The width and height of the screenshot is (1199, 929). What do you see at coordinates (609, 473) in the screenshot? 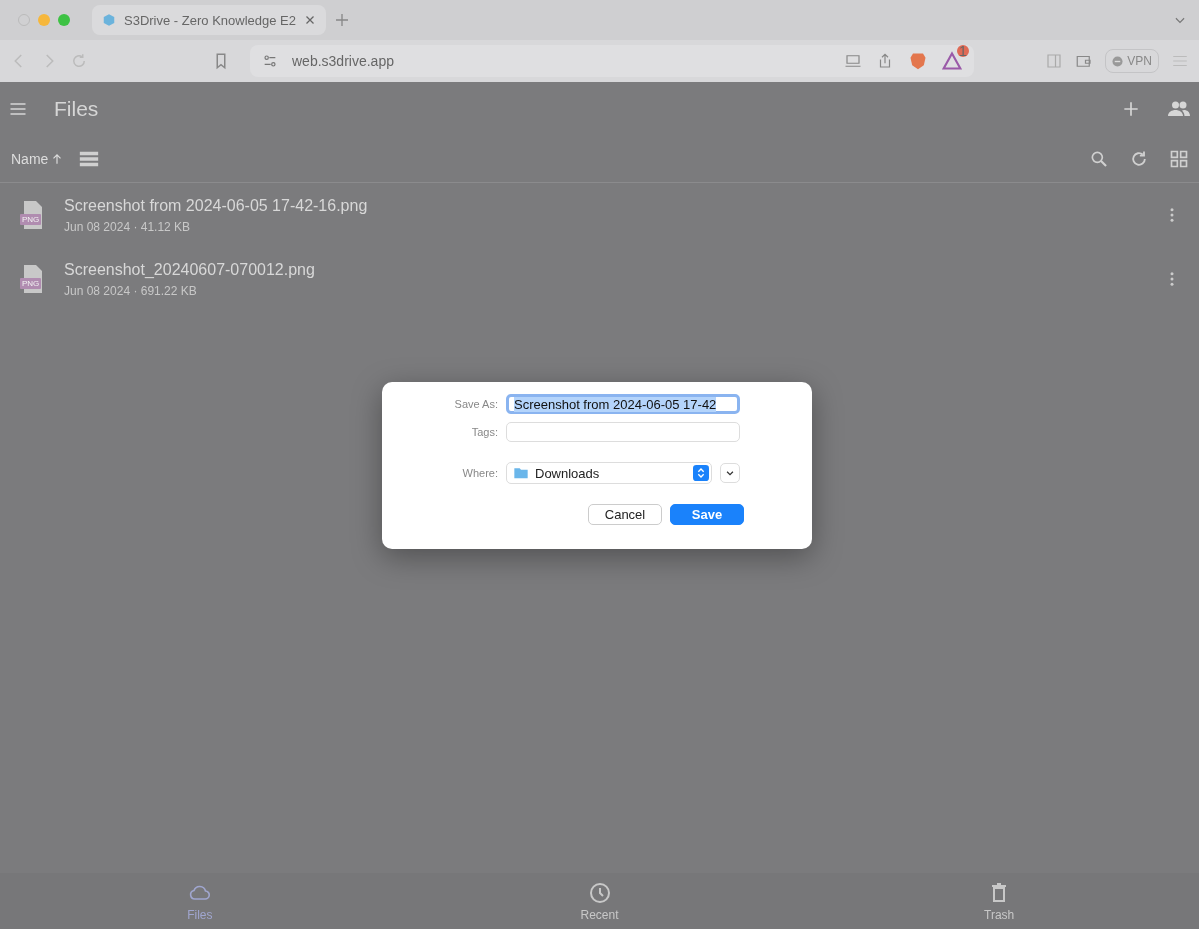
I see `location-dropdown: Downloads` at bounding box center [609, 473].